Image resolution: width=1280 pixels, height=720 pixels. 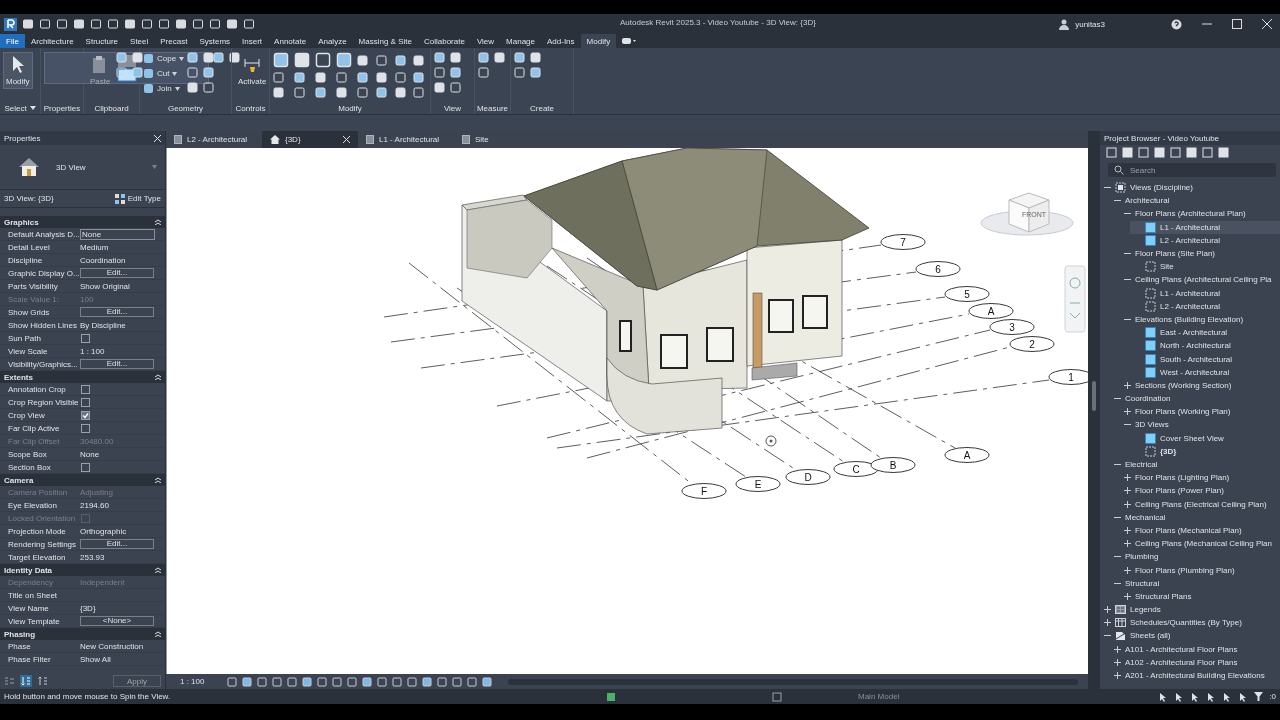 What do you see at coordinates (105, 286) in the screenshot?
I see `property-value: Show Original` at bounding box center [105, 286].